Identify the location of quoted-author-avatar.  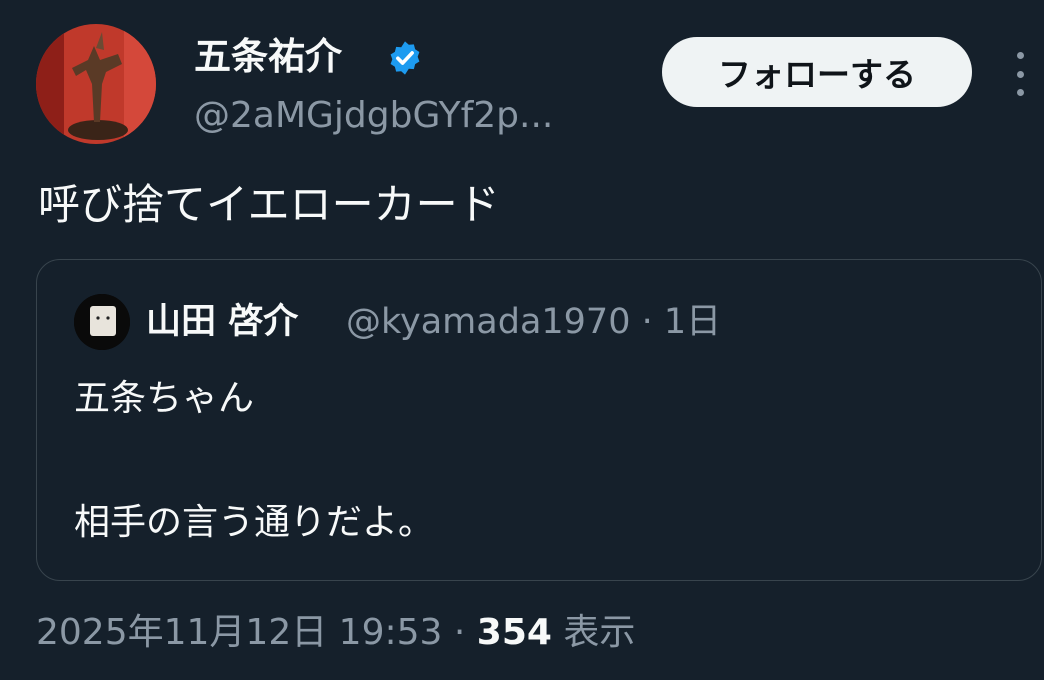
(102, 322).